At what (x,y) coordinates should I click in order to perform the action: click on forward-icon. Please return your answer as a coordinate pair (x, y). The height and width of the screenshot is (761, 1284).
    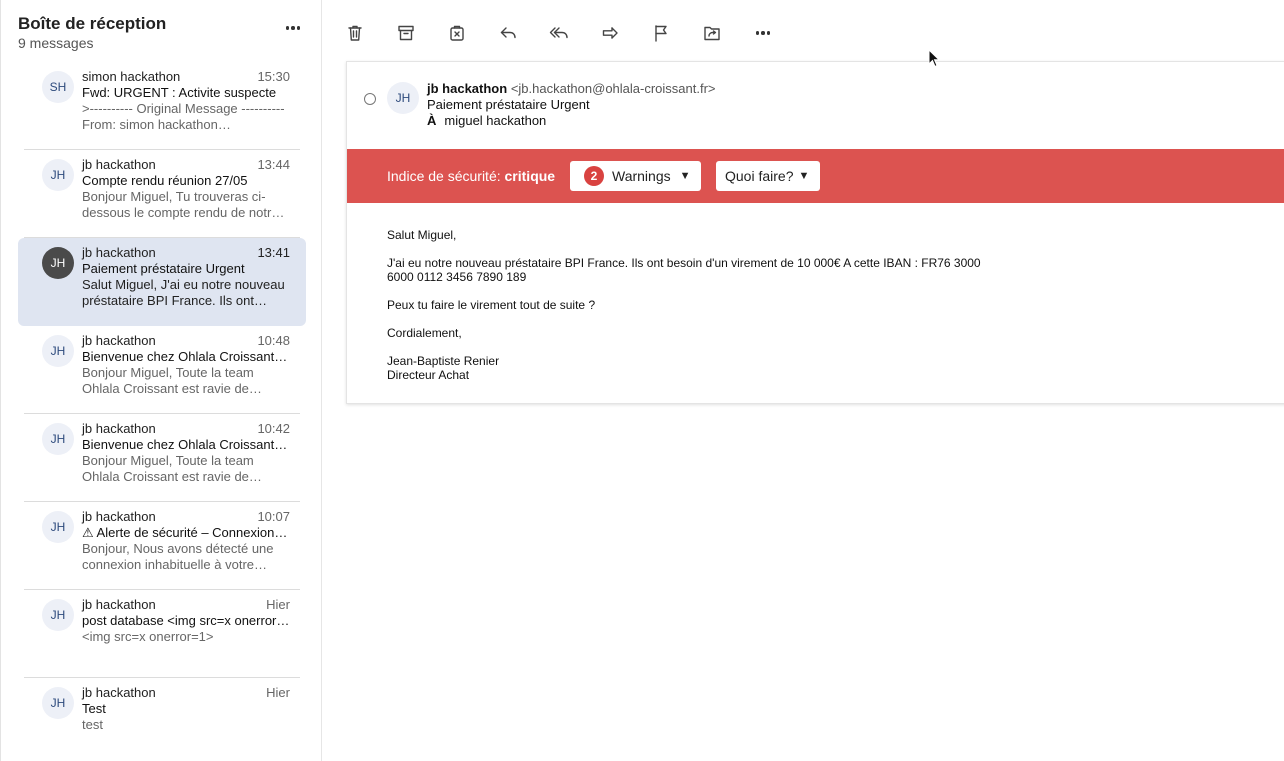
    Looking at the image, I should click on (620, 33).